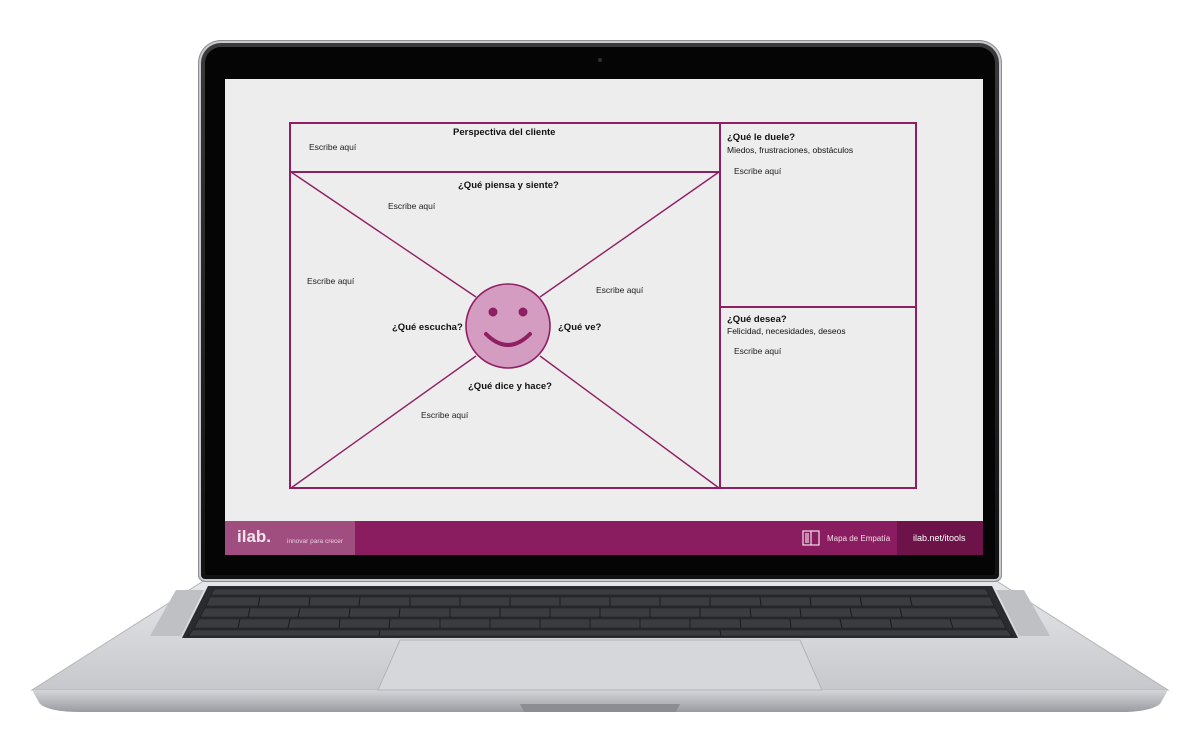 The height and width of the screenshot is (742, 1200). What do you see at coordinates (757, 171) in the screenshot?
I see `pains-placeholder: Escribe aquí` at bounding box center [757, 171].